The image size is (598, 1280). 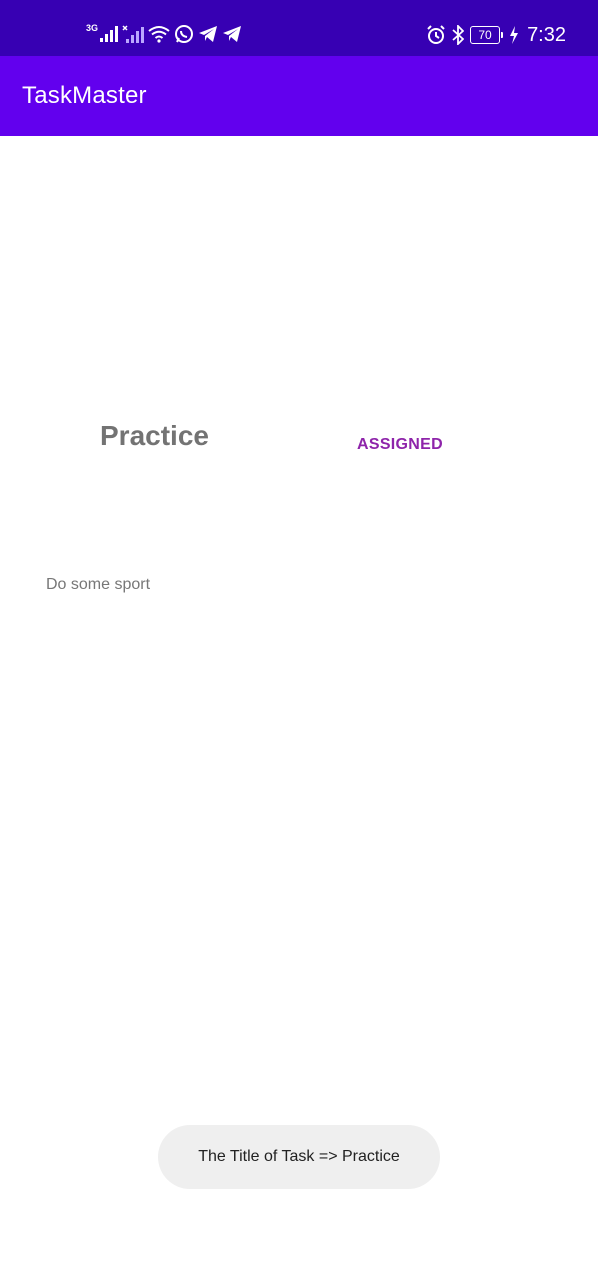 I want to click on task-body: Do some sport, so click(x=98, y=584).